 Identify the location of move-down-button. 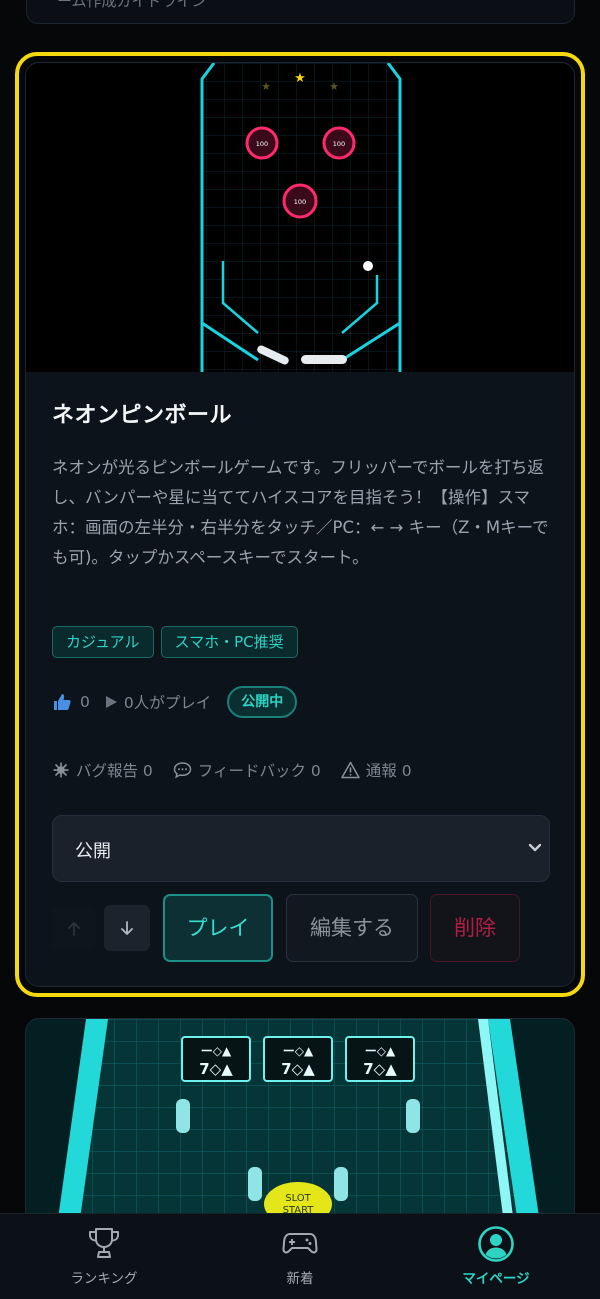
(127, 928).